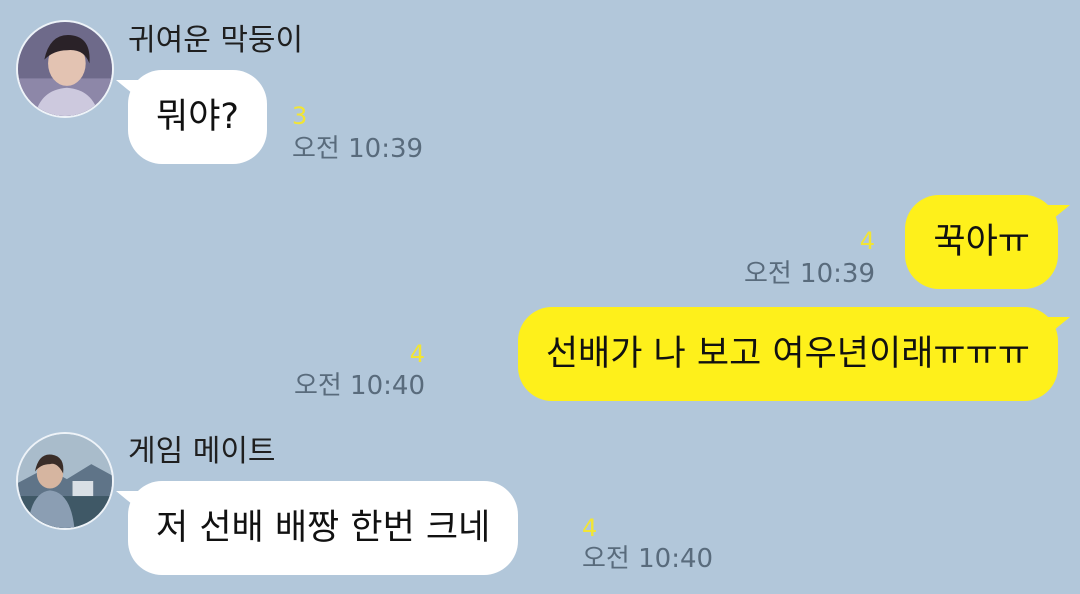  What do you see at coordinates (216, 40) in the screenshot?
I see `sender-name: 귀여운 막둥이` at bounding box center [216, 40].